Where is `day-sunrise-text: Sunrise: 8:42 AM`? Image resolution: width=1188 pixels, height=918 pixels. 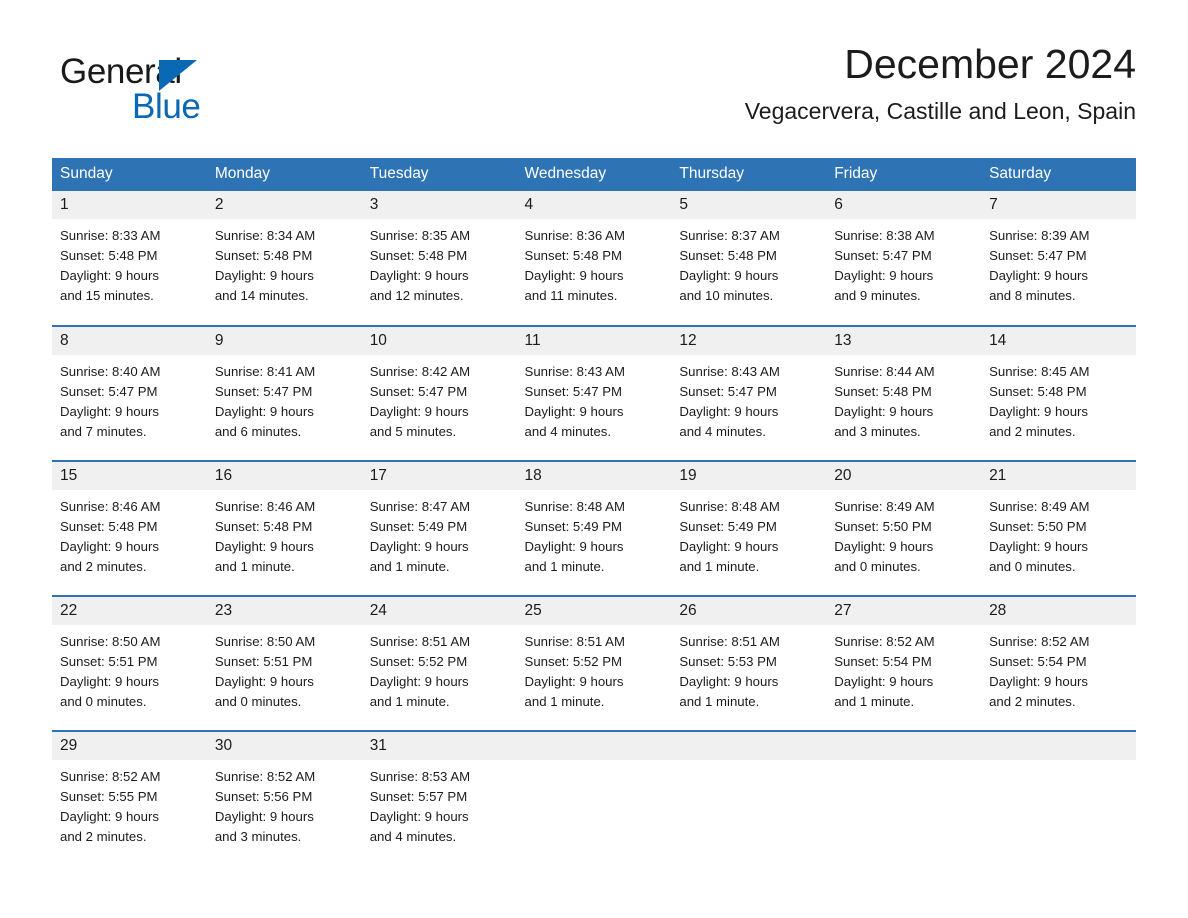 day-sunrise-text: Sunrise: 8:42 AM is located at coordinates (420, 371).